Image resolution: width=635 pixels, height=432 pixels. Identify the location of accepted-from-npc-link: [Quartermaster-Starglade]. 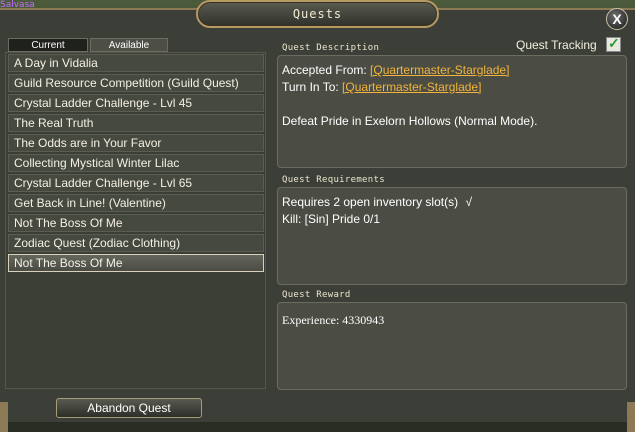
(439, 70).